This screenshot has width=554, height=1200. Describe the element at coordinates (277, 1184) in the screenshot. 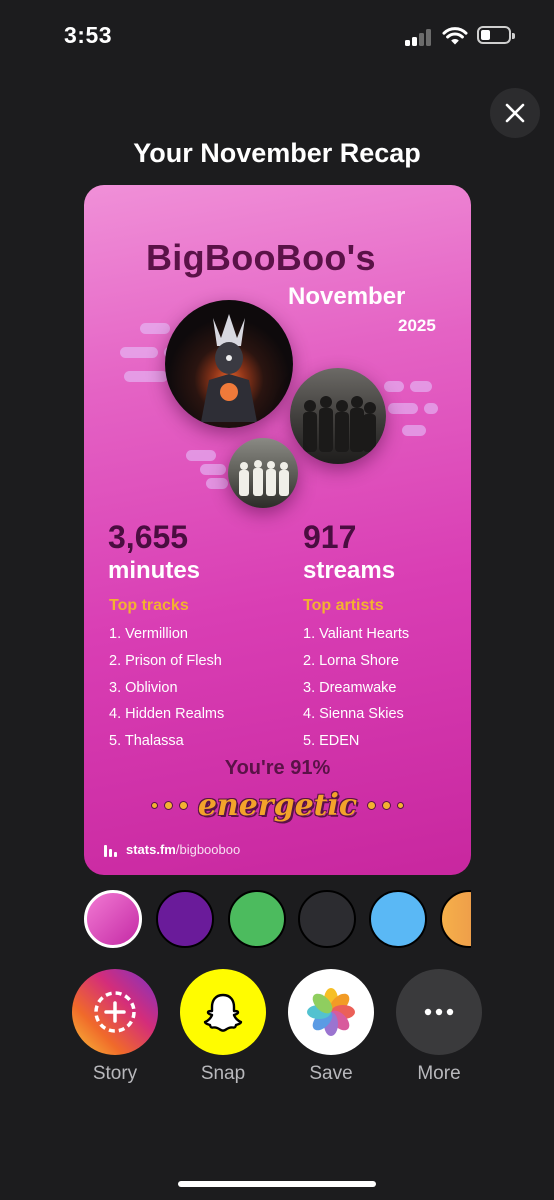

I see `home-indicator` at that location.